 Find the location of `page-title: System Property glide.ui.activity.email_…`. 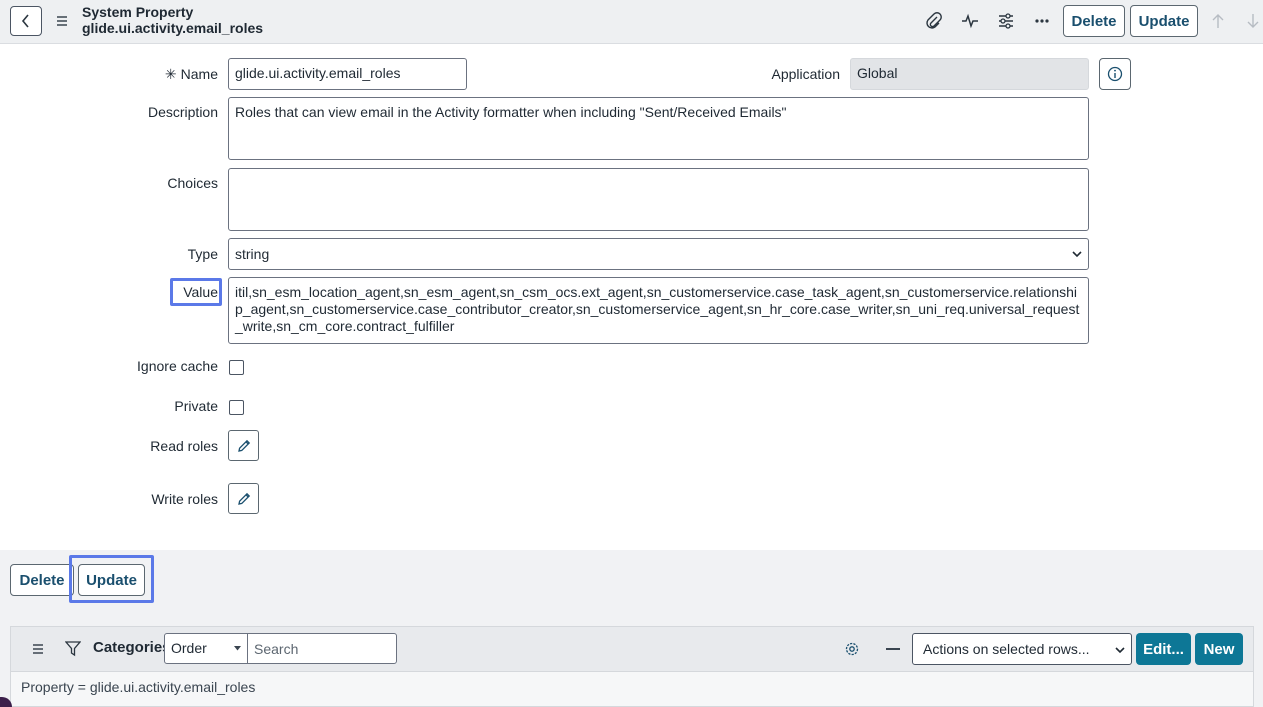

page-title: System Property glide.ui.activity.email_… is located at coordinates (172, 20).